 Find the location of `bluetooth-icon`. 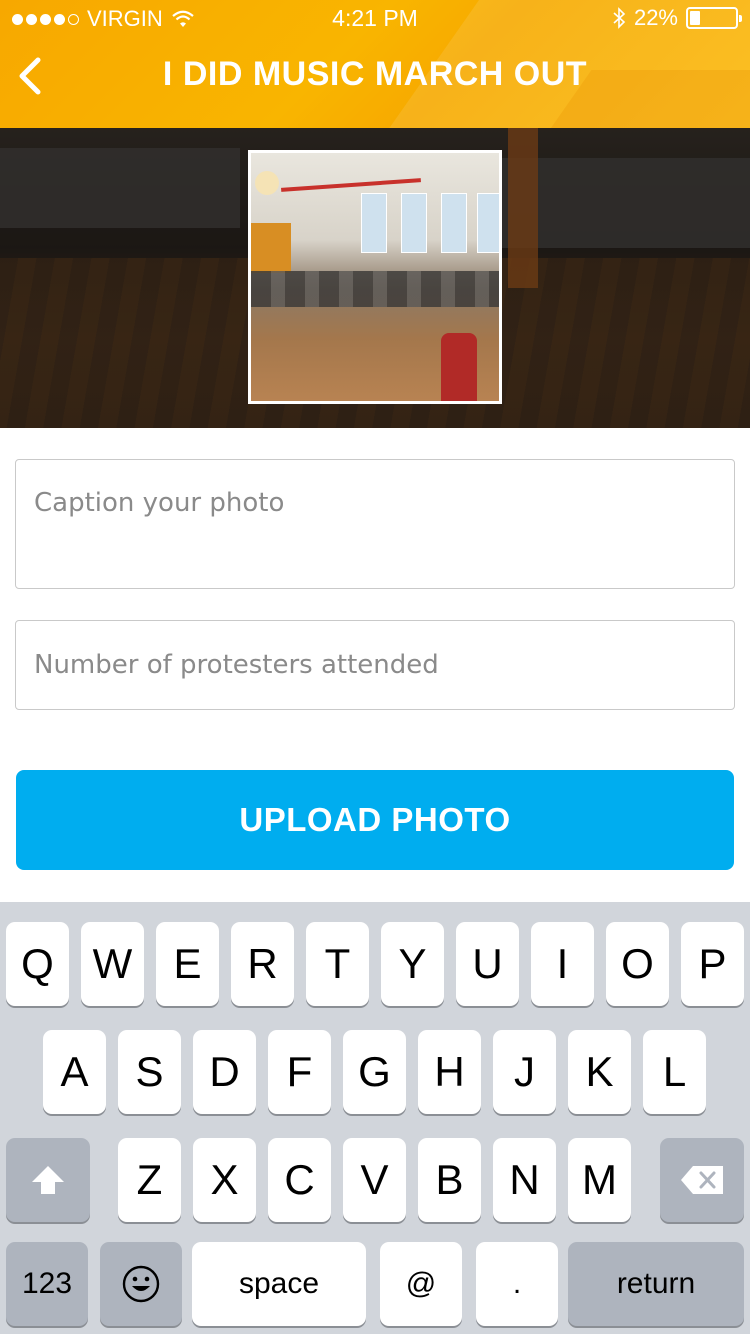

bluetooth-icon is located at coordinates (619, 18).